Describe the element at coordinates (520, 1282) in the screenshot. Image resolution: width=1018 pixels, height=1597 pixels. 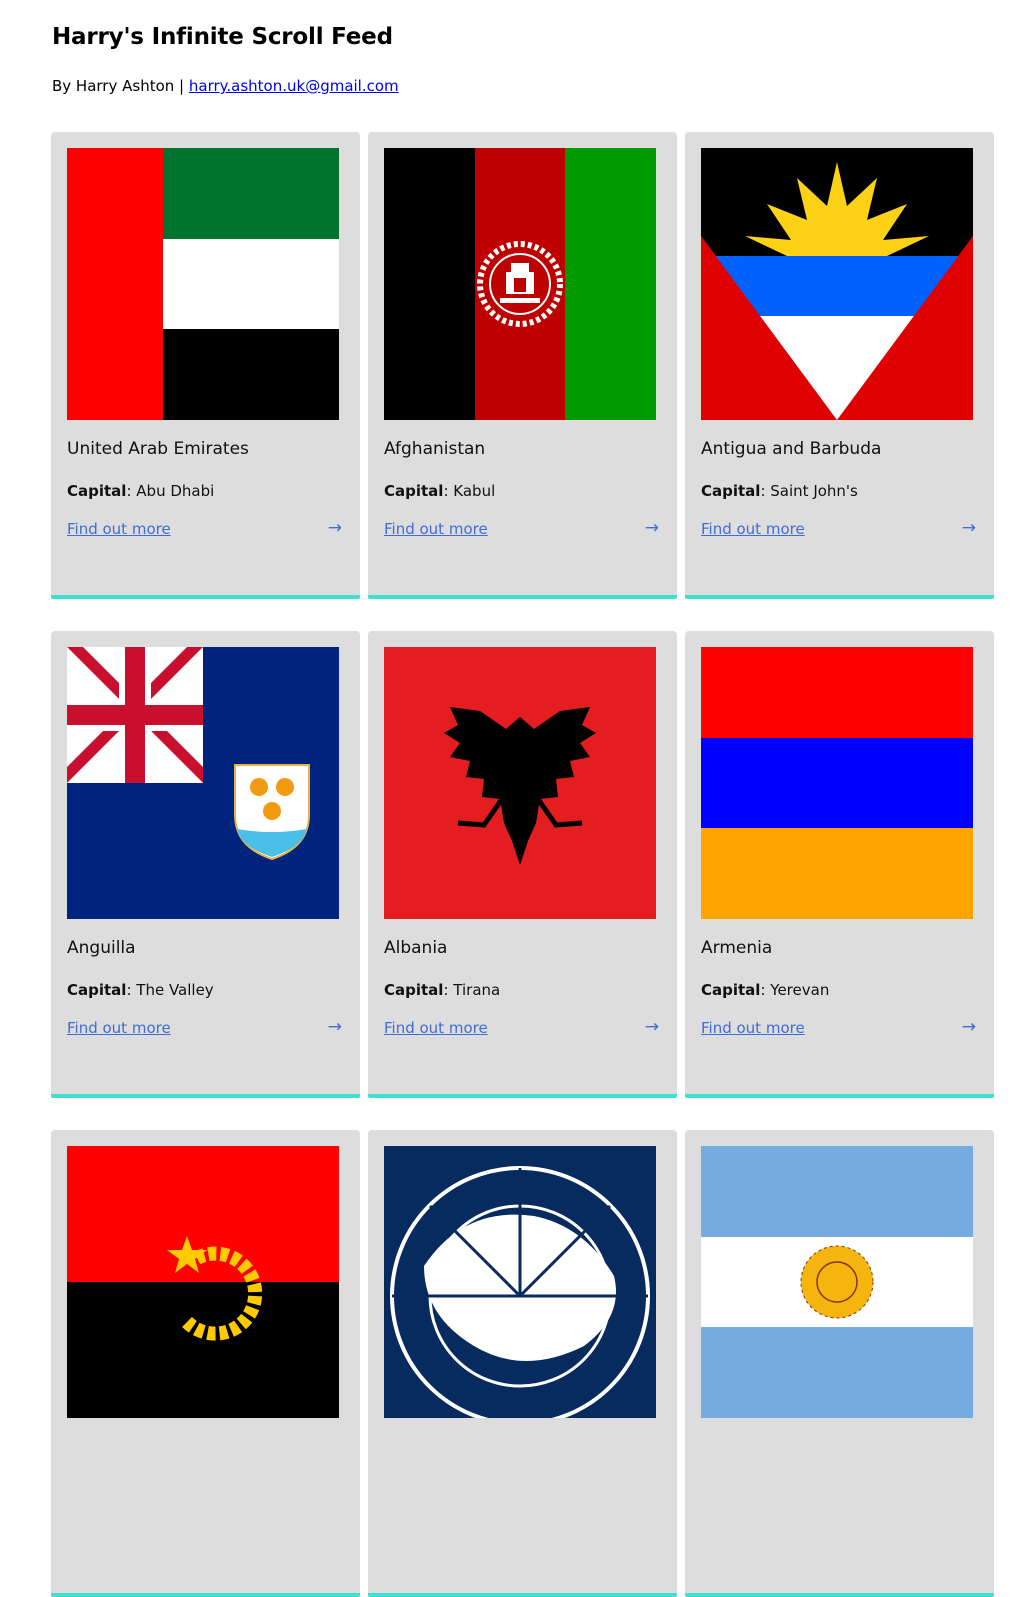
I see `antarctica-flag-icon` at that location.